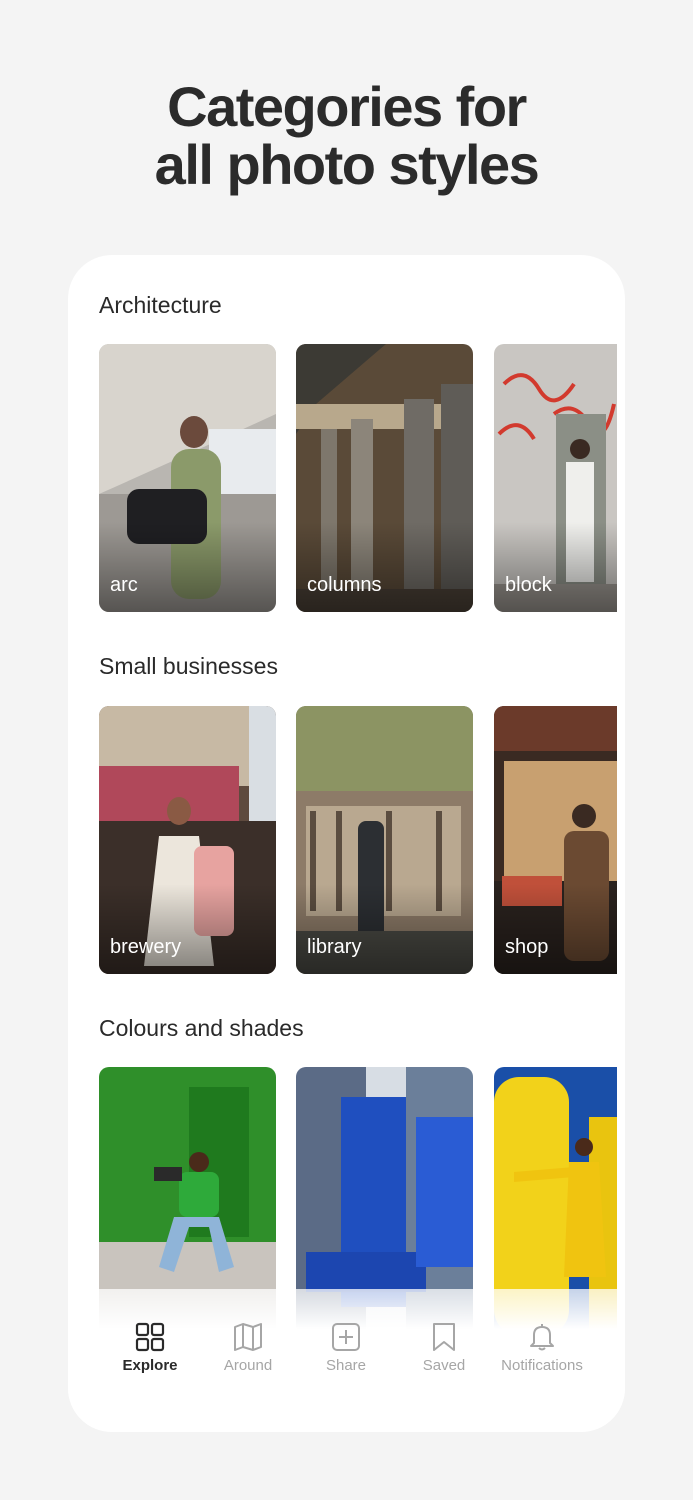  I want to click on tab-label-saved: Saved, so click(444, 1365).